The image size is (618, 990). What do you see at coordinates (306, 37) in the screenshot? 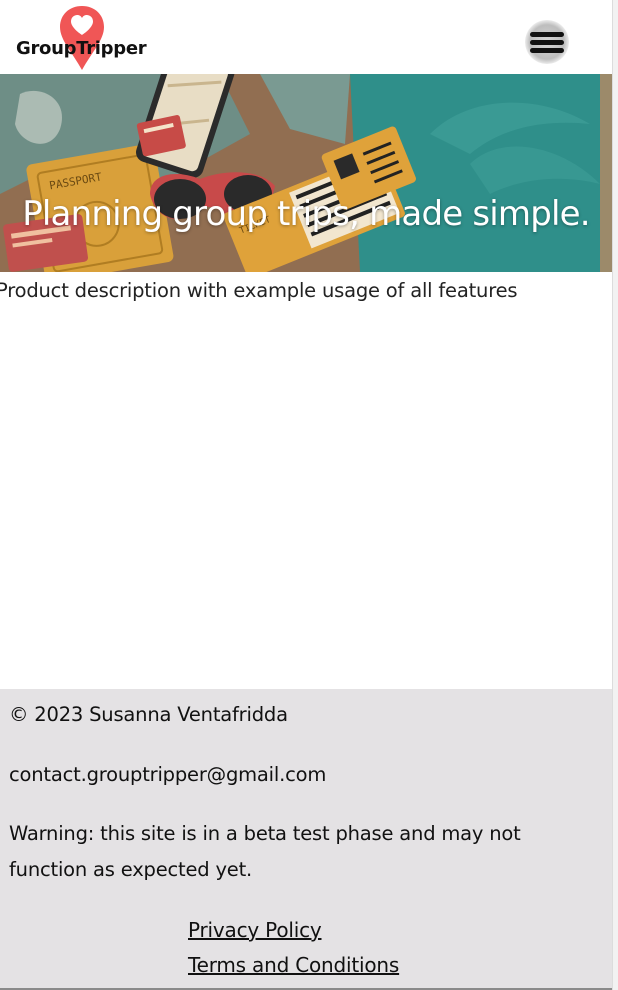
I see `site-header: GroupTripper` at bounding box center [306, 37].